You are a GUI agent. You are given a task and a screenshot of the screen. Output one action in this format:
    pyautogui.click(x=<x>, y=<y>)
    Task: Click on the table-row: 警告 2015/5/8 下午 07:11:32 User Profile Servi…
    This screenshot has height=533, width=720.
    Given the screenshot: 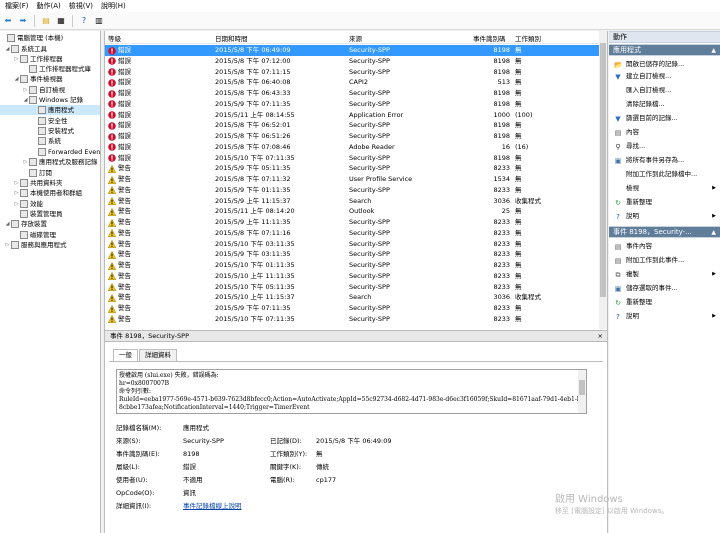 What is the action you would take?
    pyautogui.click(x=352, y=179)
    